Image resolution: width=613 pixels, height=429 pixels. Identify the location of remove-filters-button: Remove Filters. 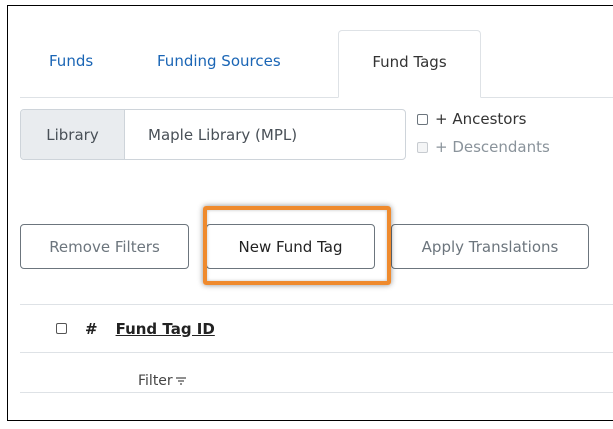
(104, 246).